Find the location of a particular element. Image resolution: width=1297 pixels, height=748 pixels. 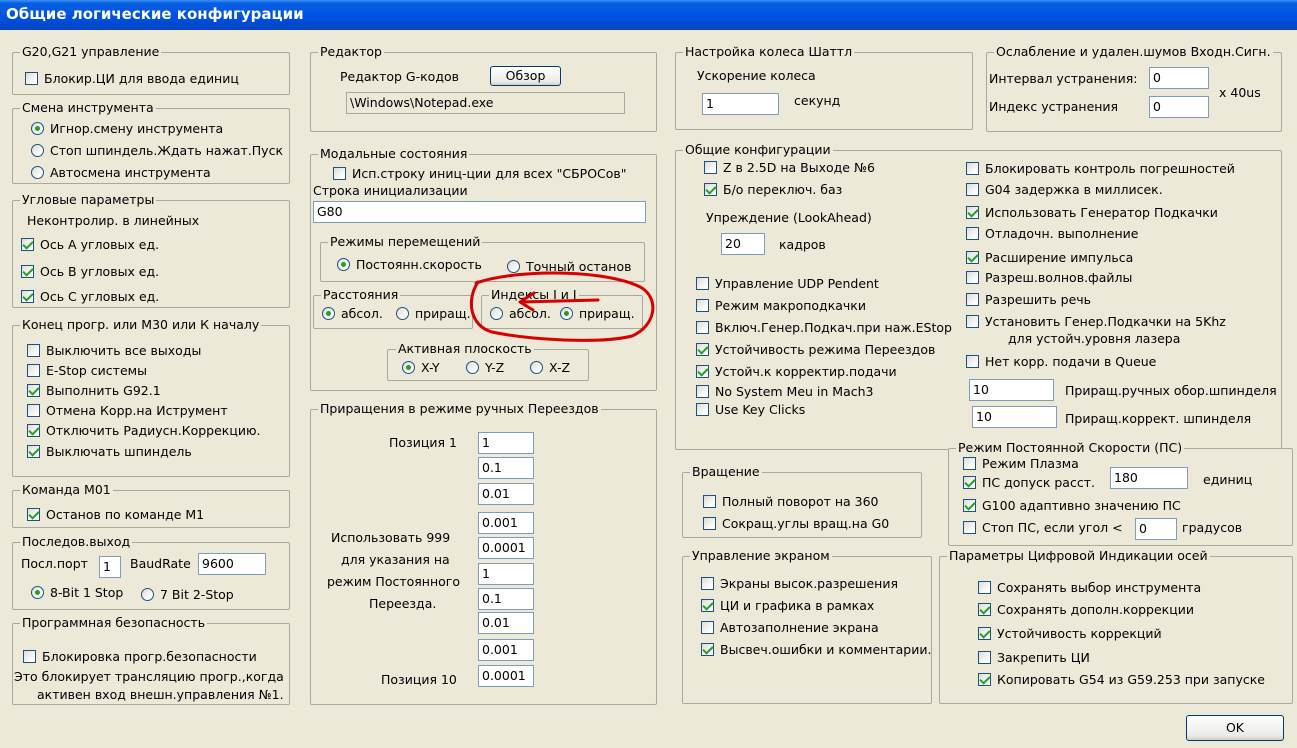

dro-option-checkbox: Копировать G54 из G59.253 при запуске is located at coordinates (1121, 679).